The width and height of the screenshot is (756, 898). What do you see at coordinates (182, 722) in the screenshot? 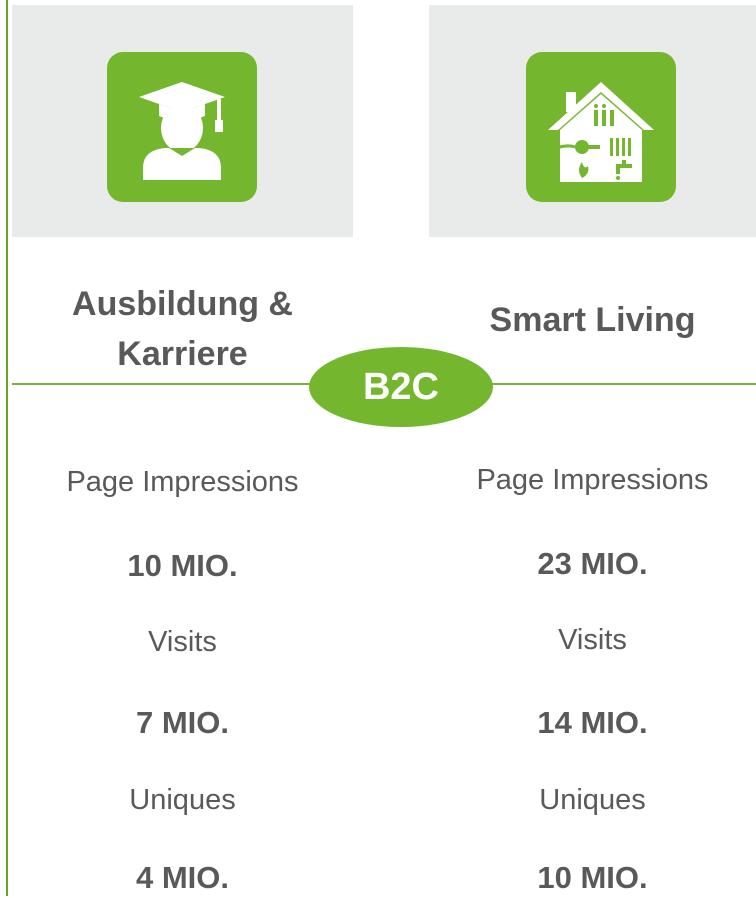
I see `stat-value: 7 MIO.` at bounding box center [182, 722].